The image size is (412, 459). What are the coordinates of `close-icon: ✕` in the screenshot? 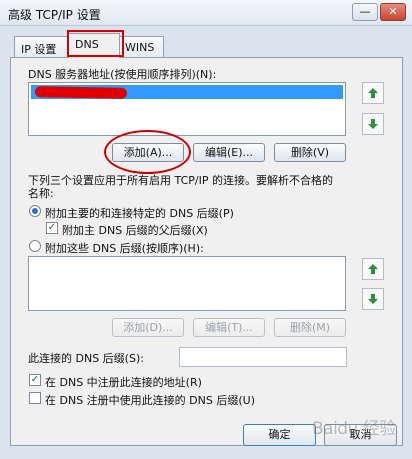 It's located at (393, 11).